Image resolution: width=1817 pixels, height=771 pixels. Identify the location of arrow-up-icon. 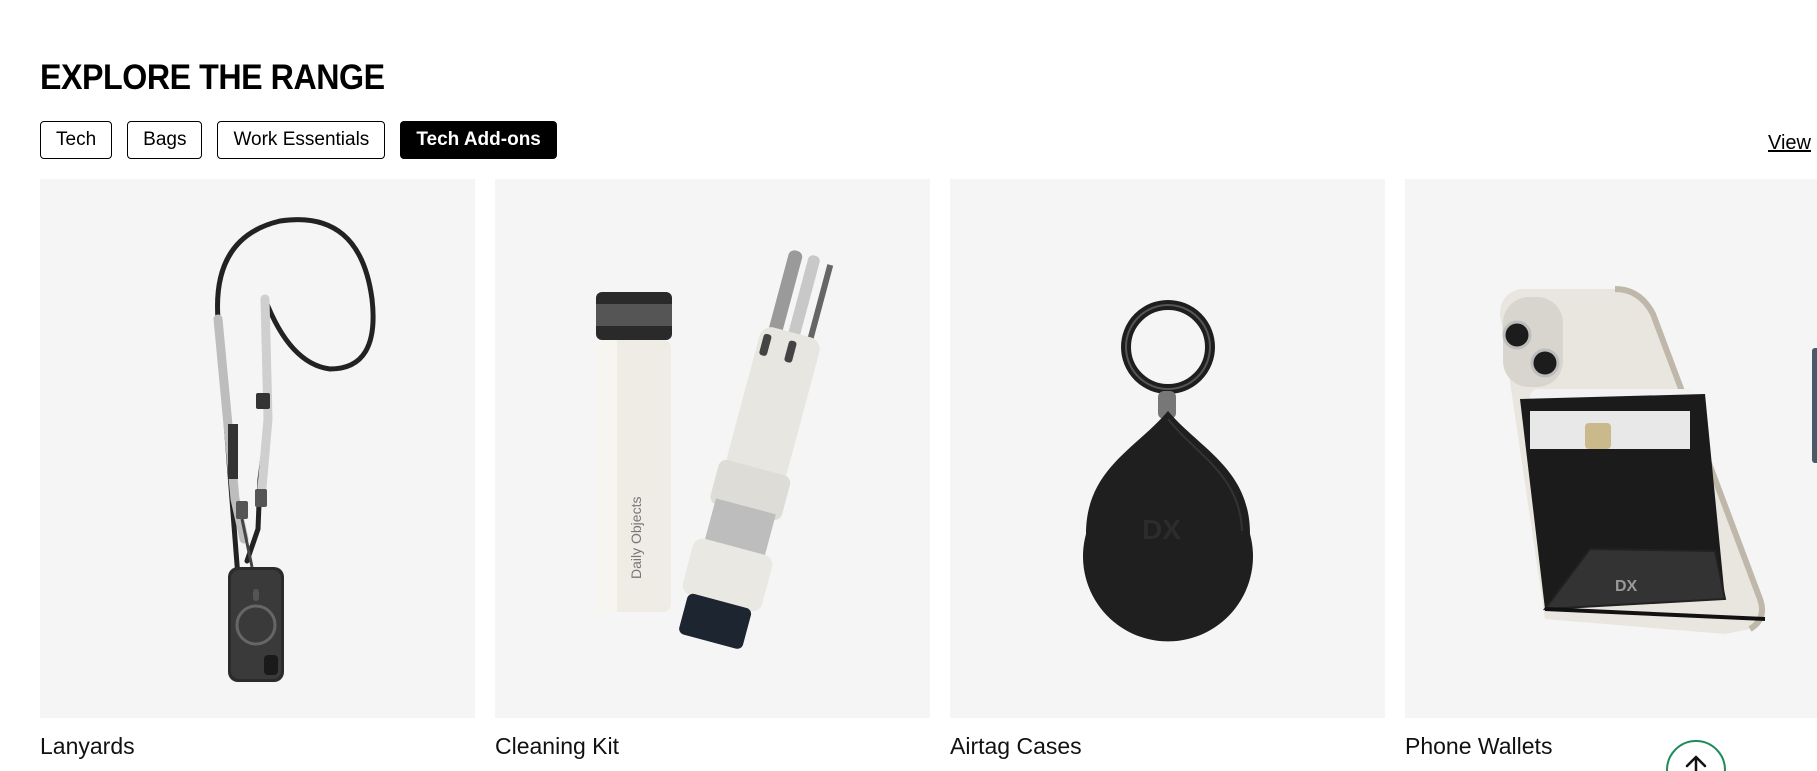
(1696, 763).